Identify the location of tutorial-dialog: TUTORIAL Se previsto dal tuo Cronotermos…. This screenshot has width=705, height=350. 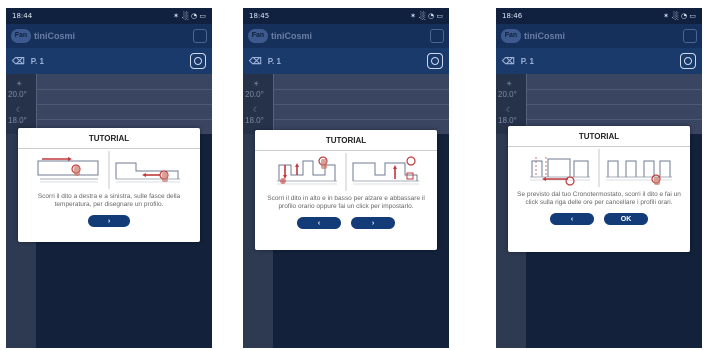
(599, 189).